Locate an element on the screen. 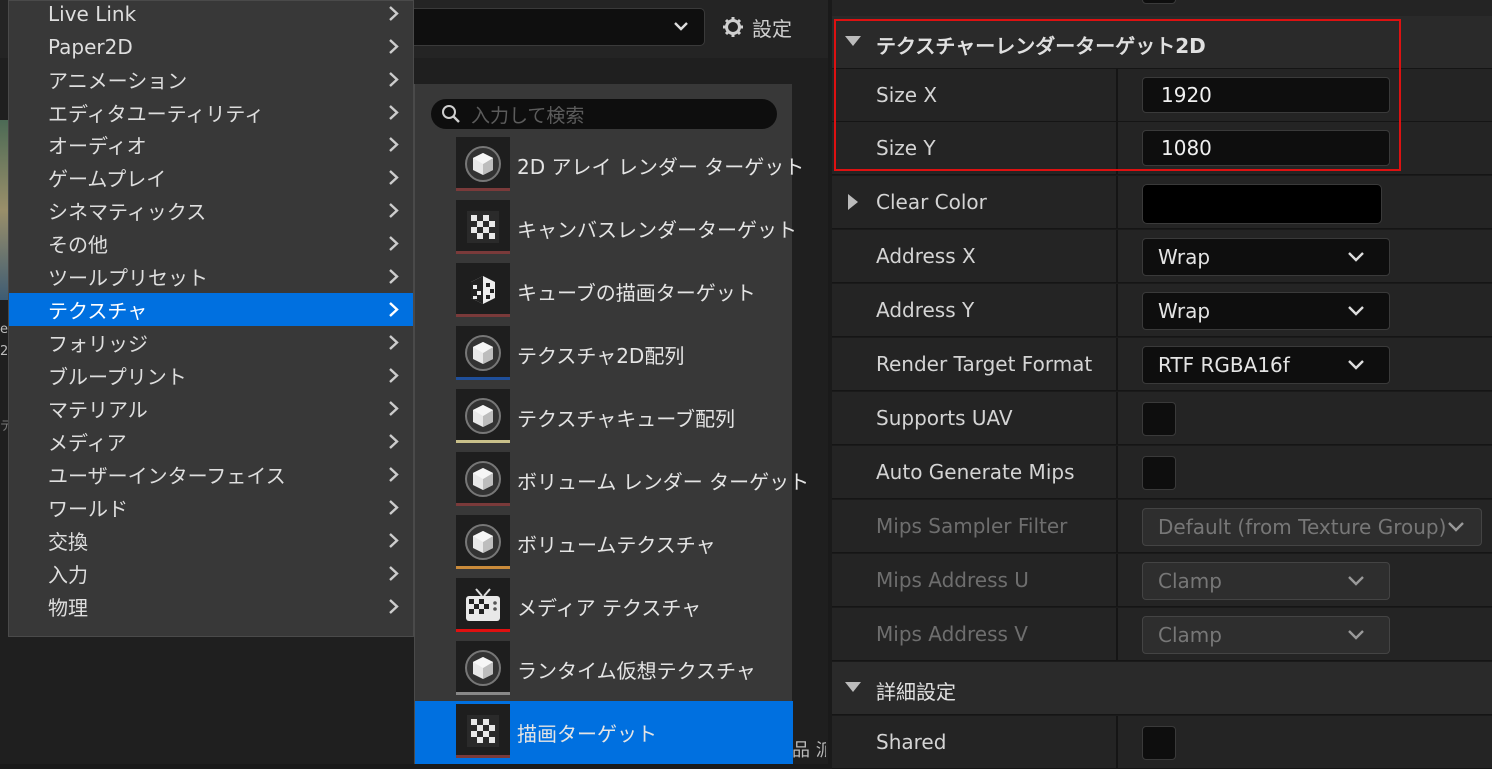  render-target-format-combo: RTF RGBA16f is located at coordinates (1266, 365).